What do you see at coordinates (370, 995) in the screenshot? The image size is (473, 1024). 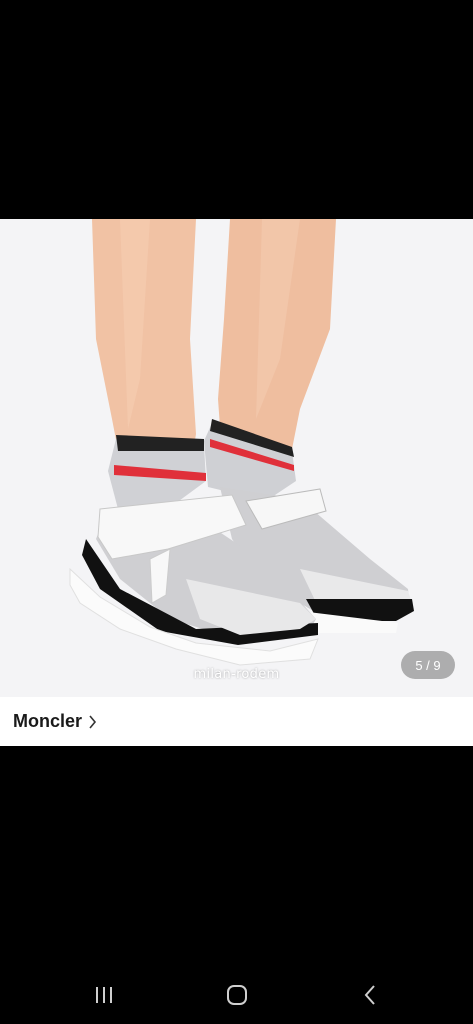 I see `back-icon` at bounding box center [370, 995].